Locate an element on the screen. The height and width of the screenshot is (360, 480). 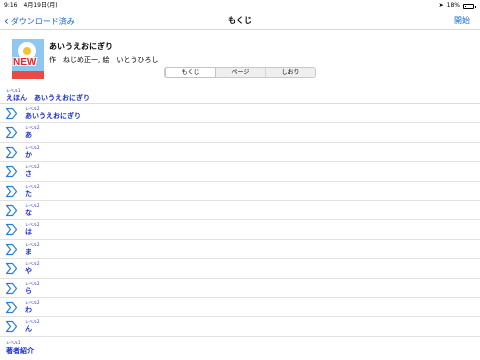
toc-item: レベル2 ら is located at coordinates (240, 288).